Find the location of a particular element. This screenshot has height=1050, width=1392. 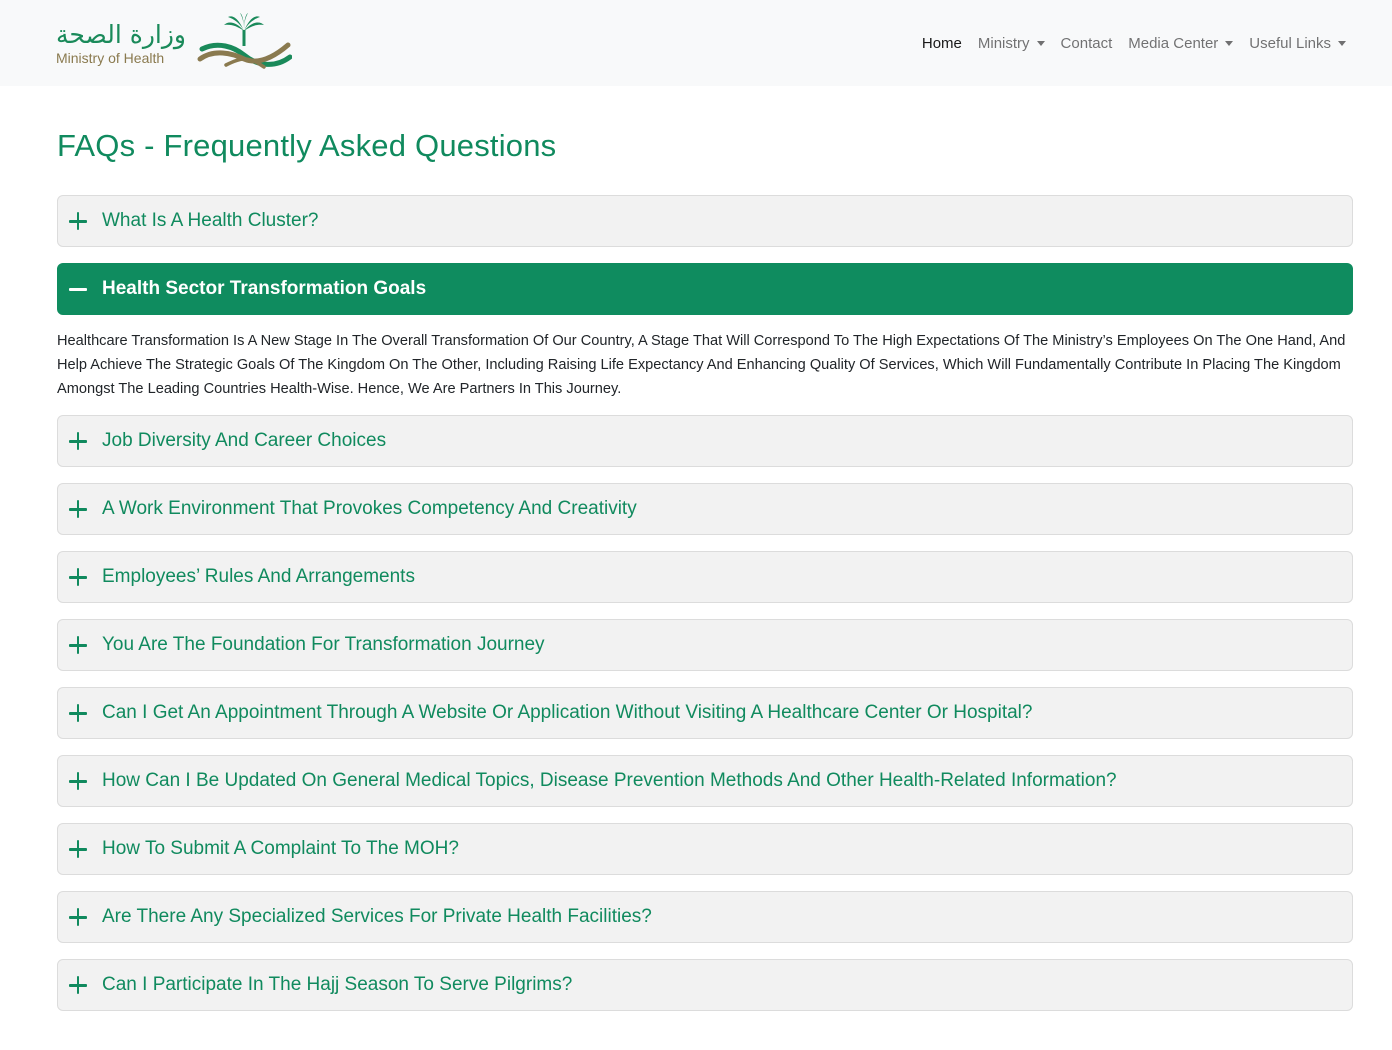

faq-item: What Is A Health Cluster? is located at coordinates (705, 221).